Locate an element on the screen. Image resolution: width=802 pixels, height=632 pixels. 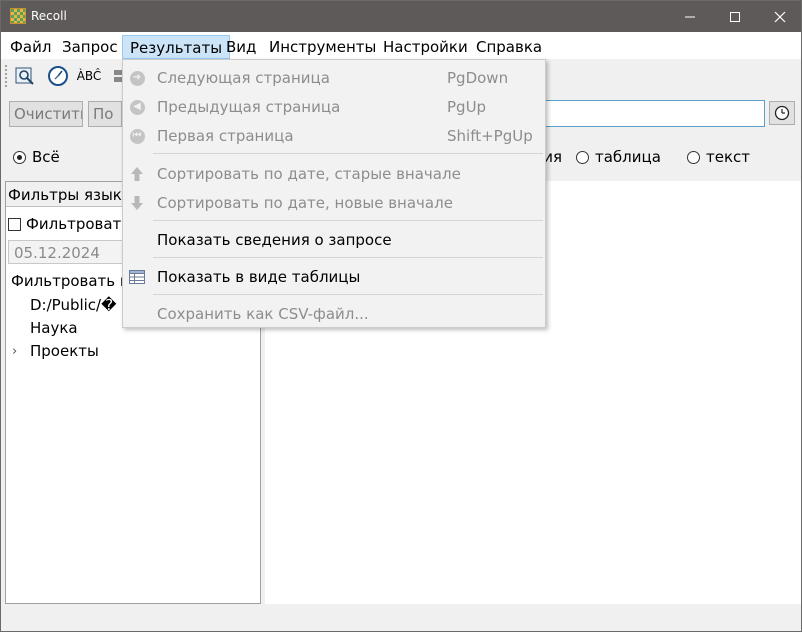
checkbox-box is located at coordinates (14, 224).